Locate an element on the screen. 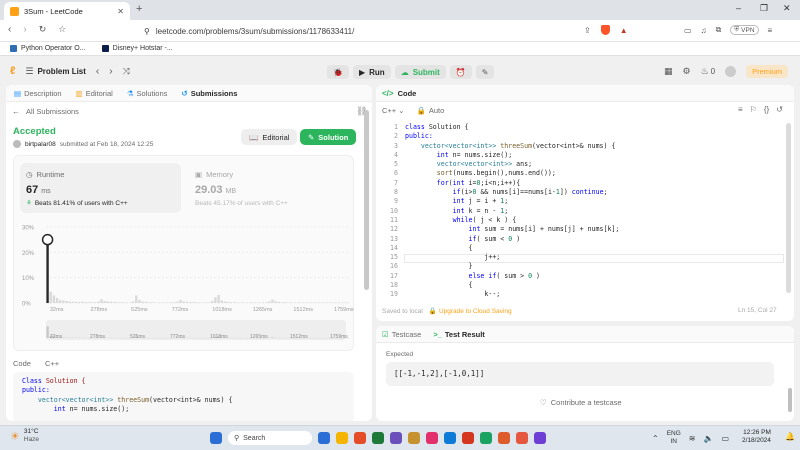 The width and height of the screenshot is (800, 450). avatar is located at coordinates (731, 71).